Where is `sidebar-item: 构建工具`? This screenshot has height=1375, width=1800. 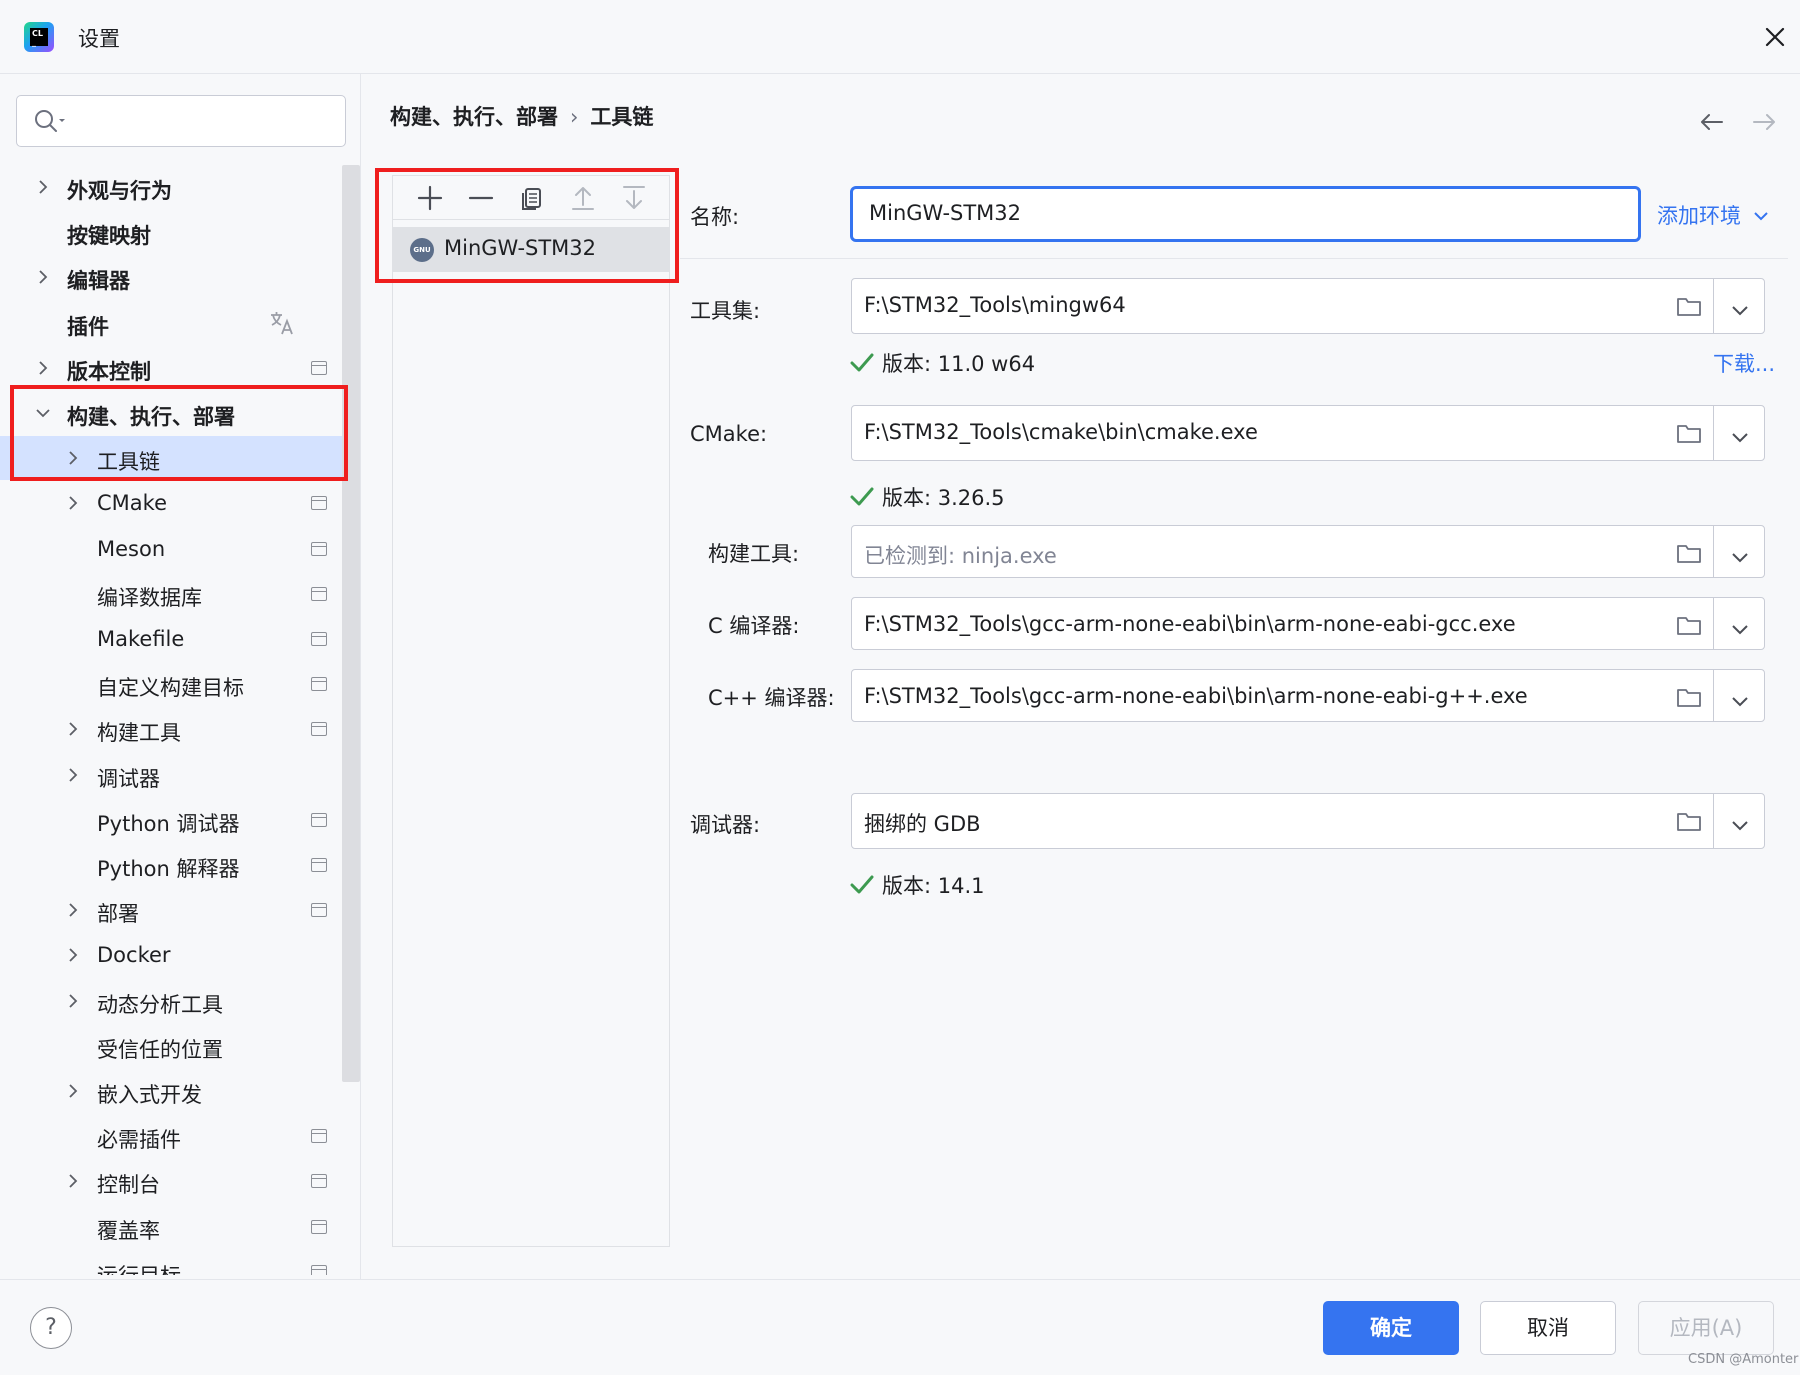 sidebar-item: 构建工具 is located at coordinates (175, 729).